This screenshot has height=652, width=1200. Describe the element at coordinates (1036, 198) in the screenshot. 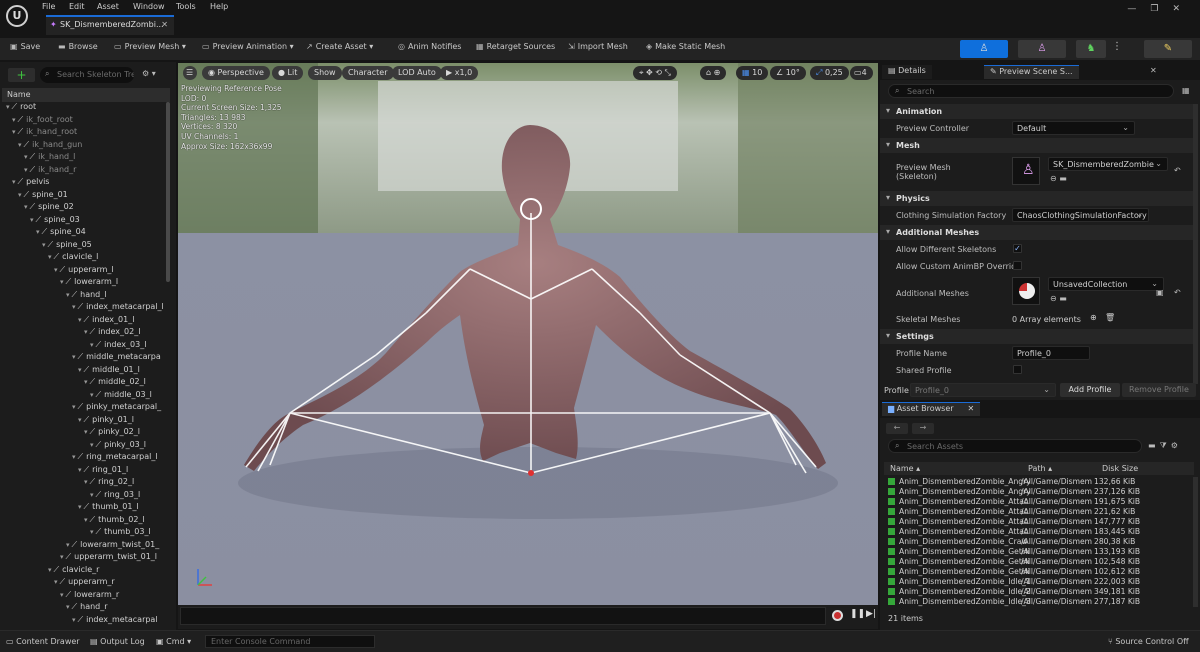

I see `section-physics: Physics` at that location.